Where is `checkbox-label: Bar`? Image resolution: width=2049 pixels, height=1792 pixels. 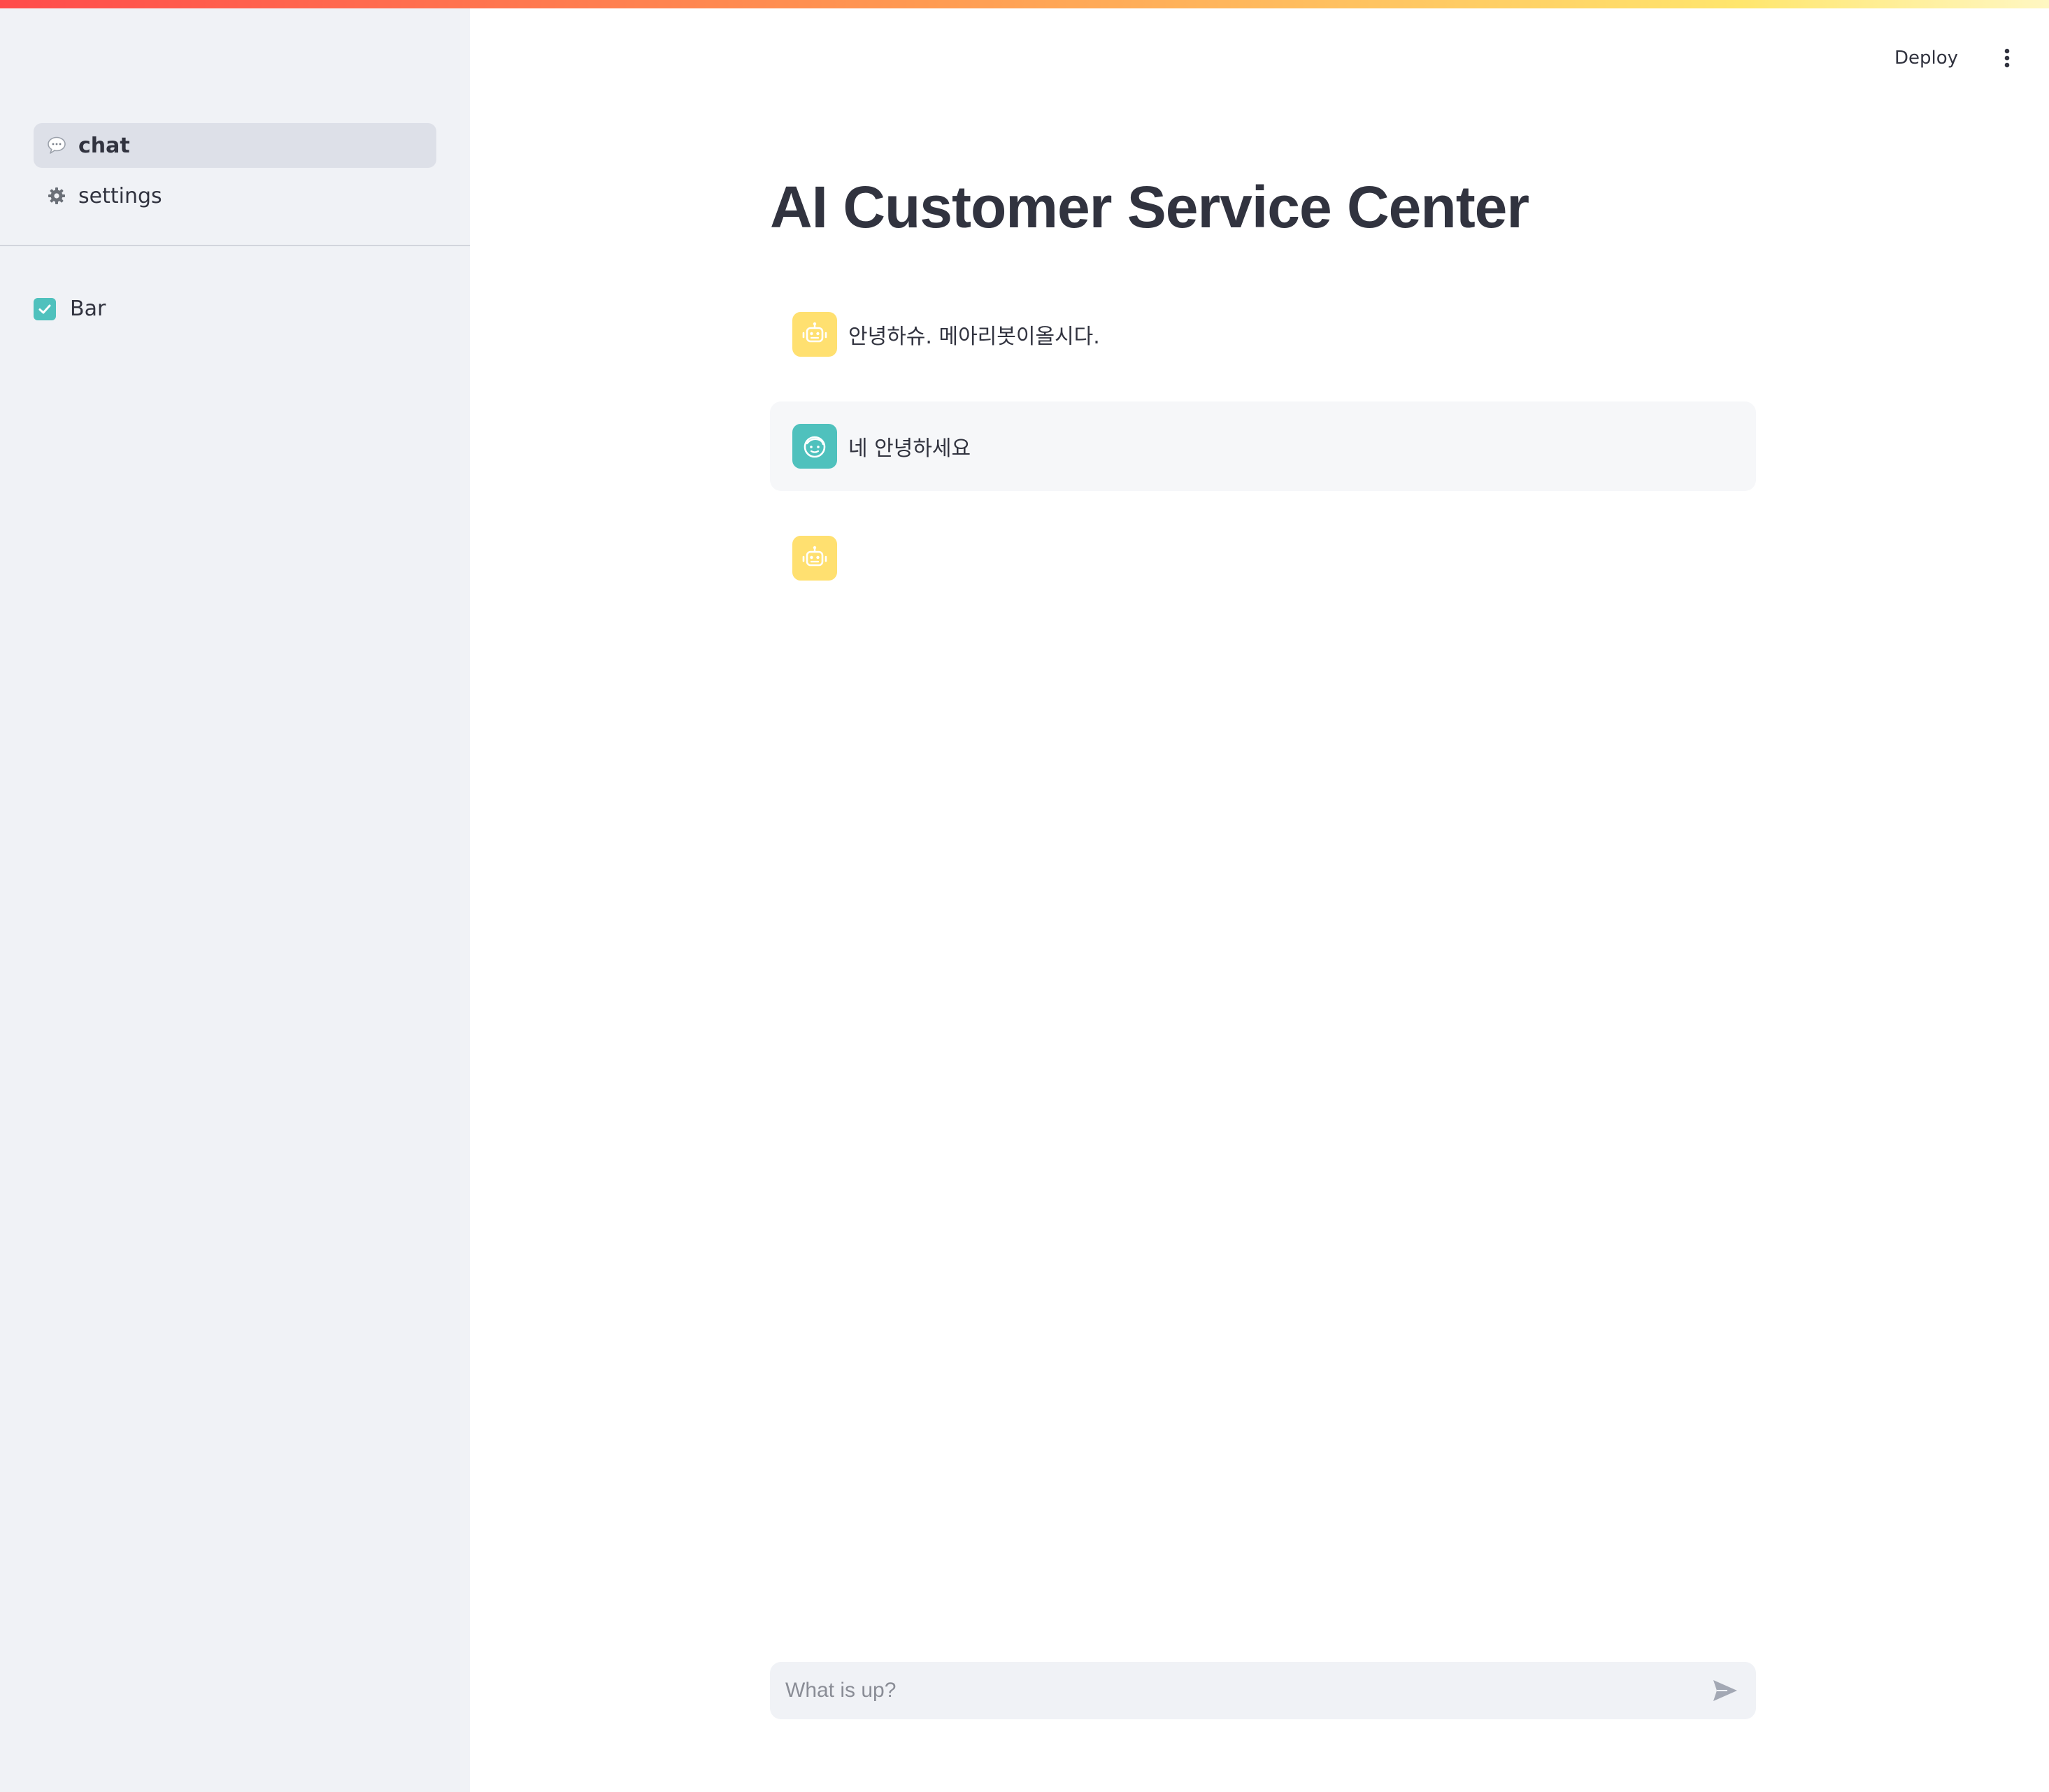 checkbox-label: Bar is located at coordinates (88, 309).